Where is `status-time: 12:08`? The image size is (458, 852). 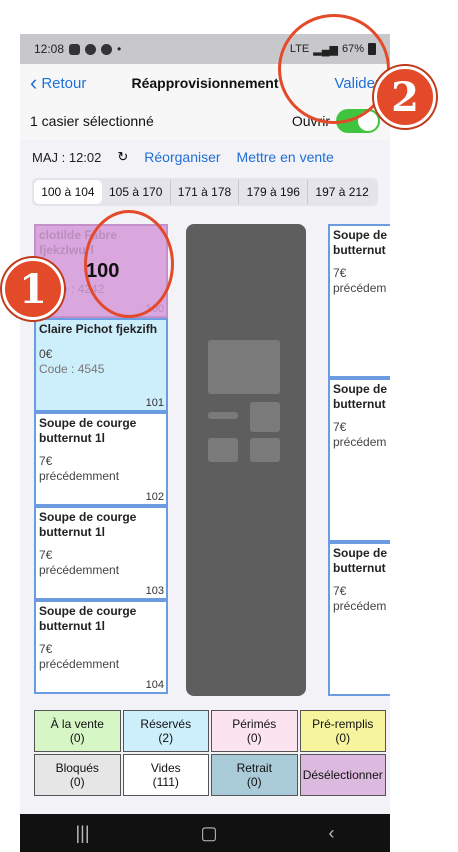
status-time: 12:08 is located at coordinates (49, 49).